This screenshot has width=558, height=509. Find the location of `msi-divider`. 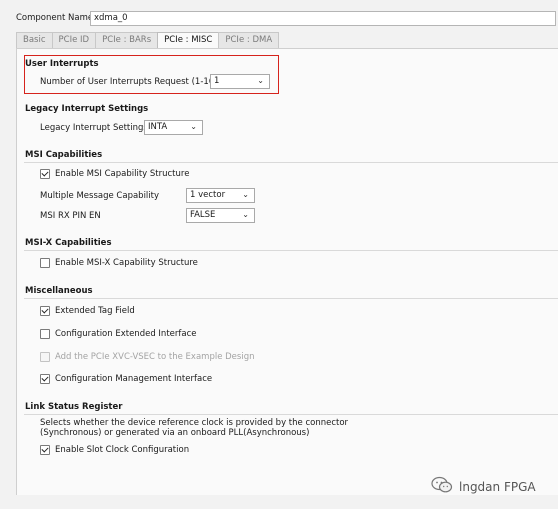

msi-divider is located at coordinates (291, 162).